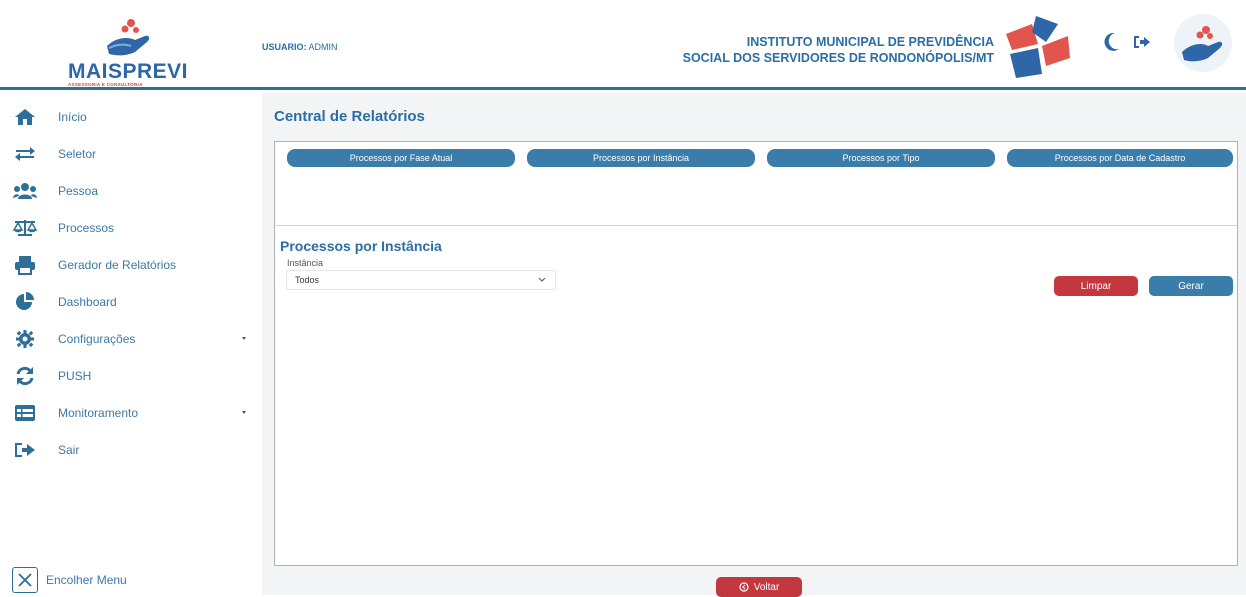 Image resolution: width=1246 pixels, height=597 pixels. What do you see at coordinates (838, 58) in the screenshot?
I see `institution-line-2: SOCIAL DOS SERVIDORES DE RONDONÓPOLIS/MT` at bounding box center [838, 58].